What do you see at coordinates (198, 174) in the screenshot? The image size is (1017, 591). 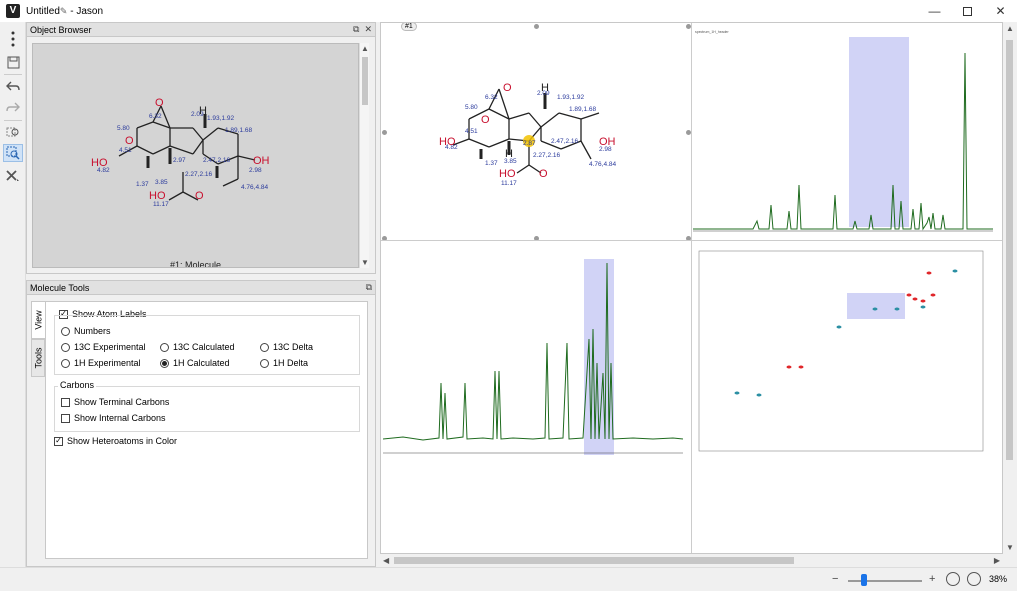 I see `svg-text: 2.27,2.16` at bounding box center [198, 174].